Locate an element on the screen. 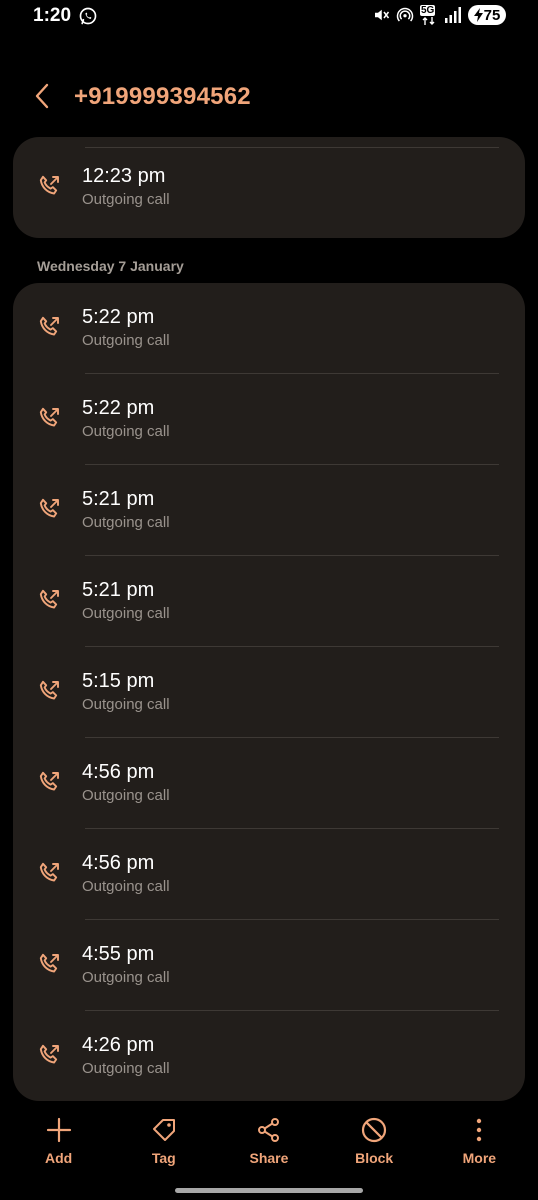  call-group-previous: 12:23 pm Outgoing call is located at coordinates (269, 187).